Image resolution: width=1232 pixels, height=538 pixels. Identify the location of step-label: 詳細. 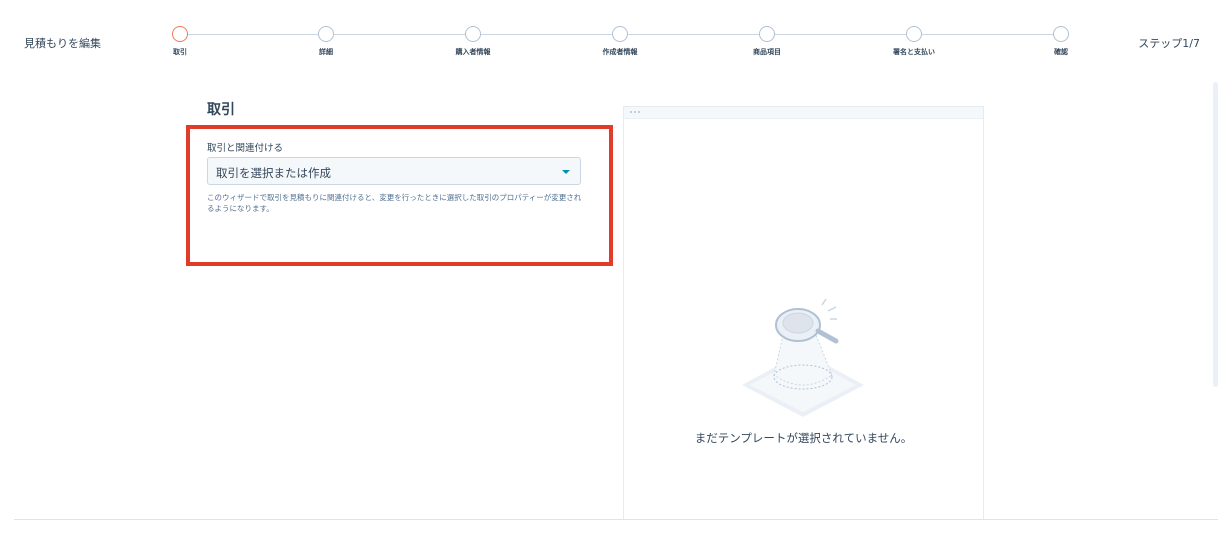
(326, 52).